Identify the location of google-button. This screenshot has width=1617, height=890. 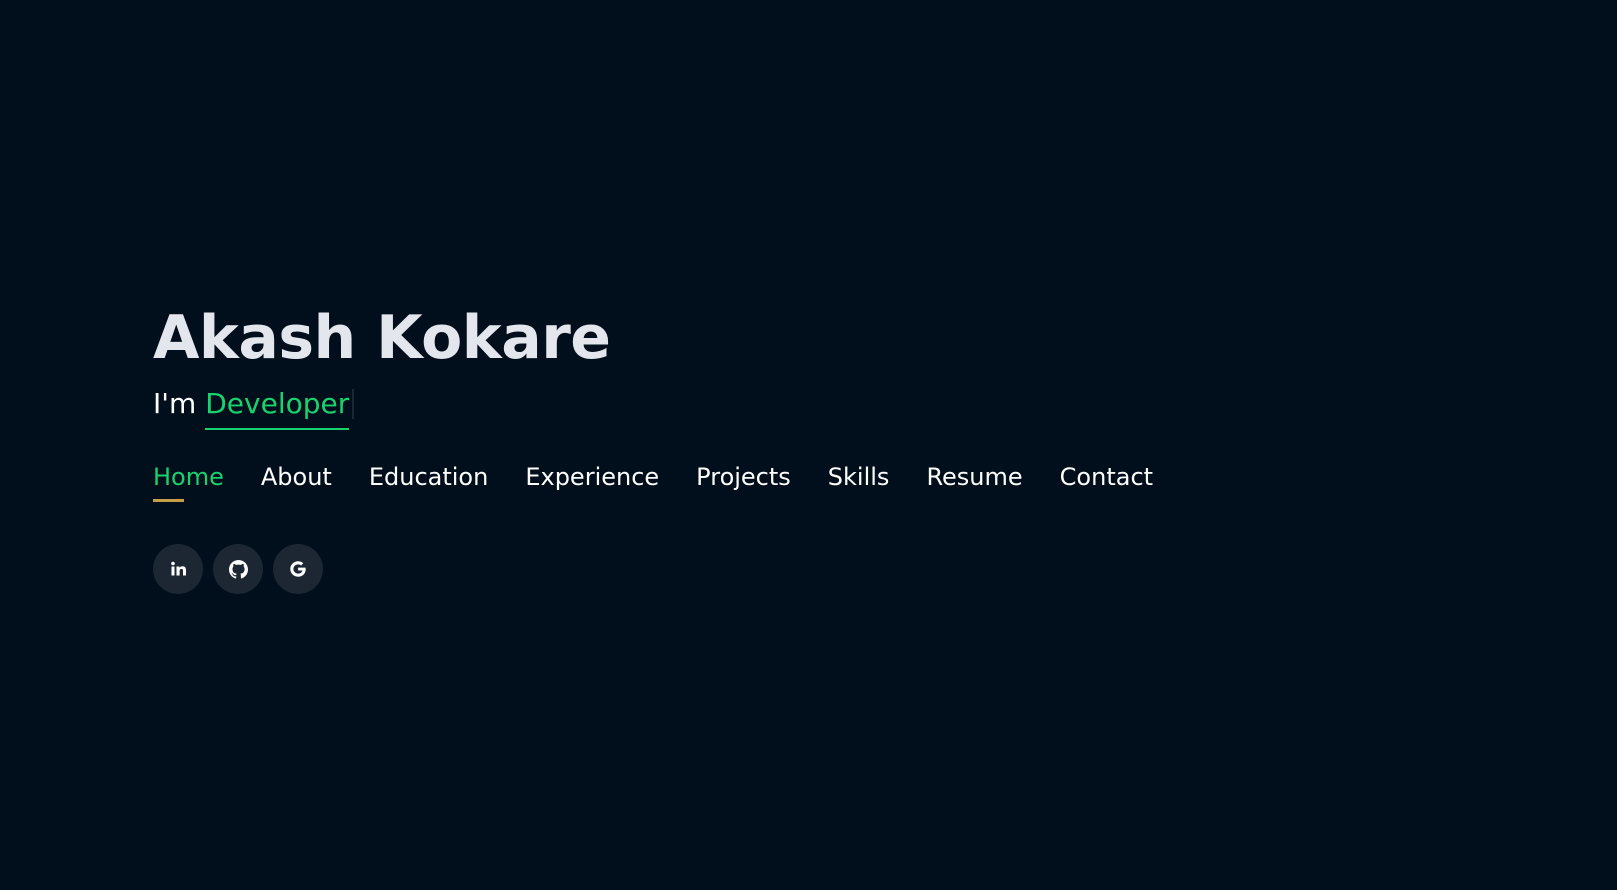
(298, 569).